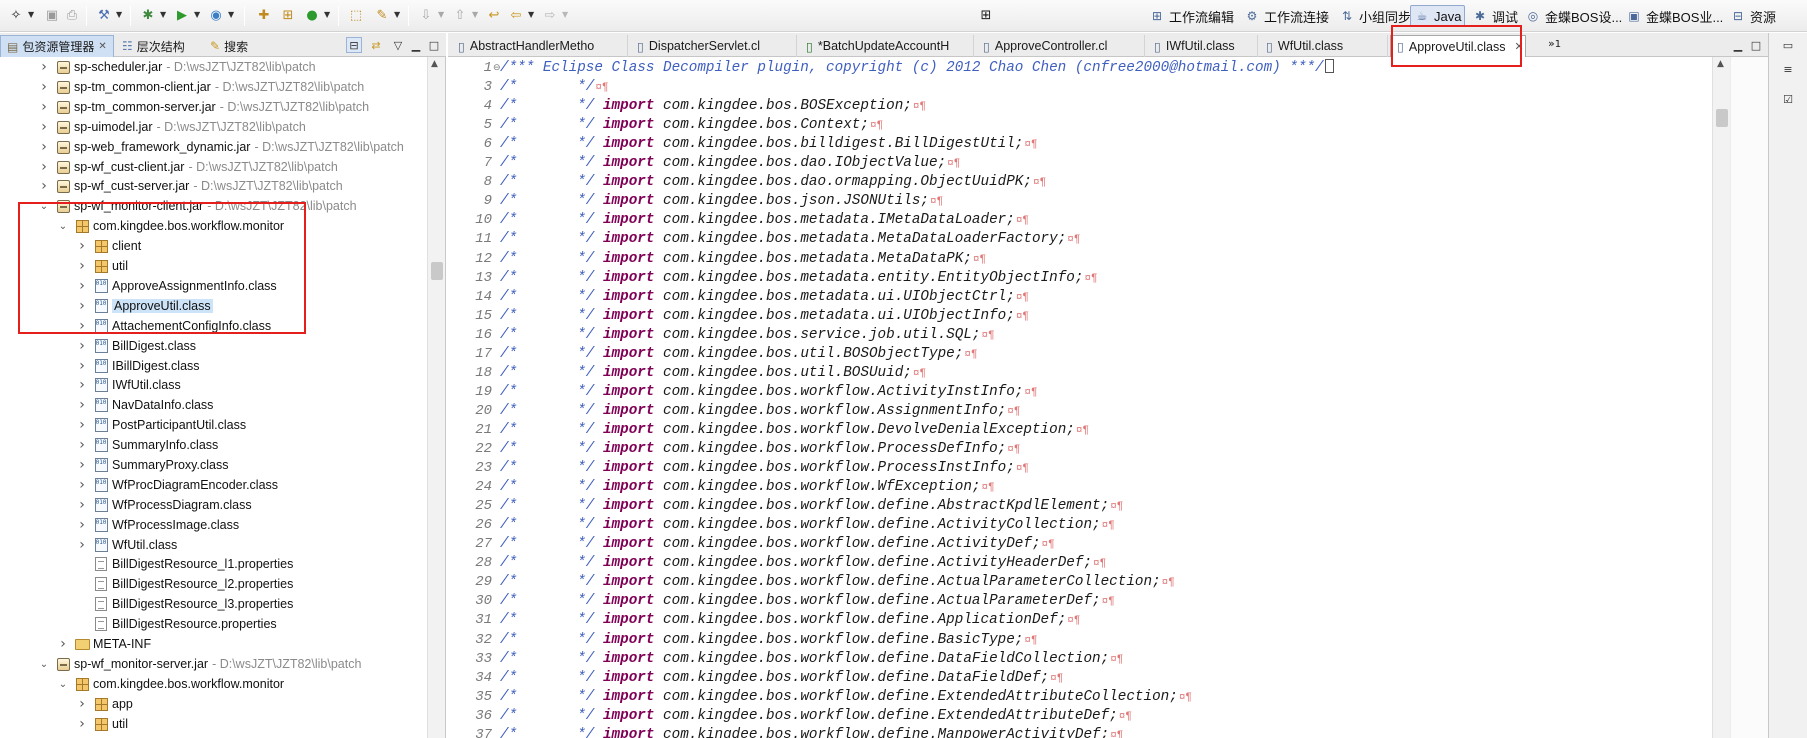 This screenshot has height=738, width=1807. What do you see at coordinates (213, 545) in the screenshot?
I see `tree-item: › 010 WfUtil.class` at bounding box center [213, 545].